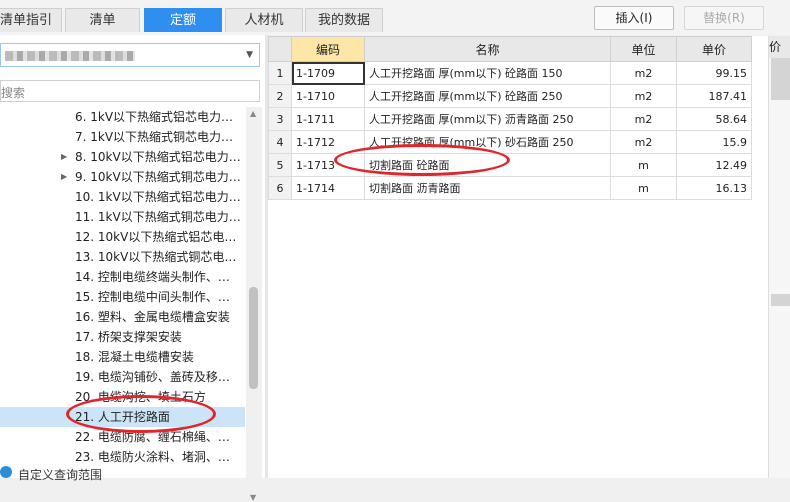  I want to click on tree-scrollbar: ▲ ▼, so click(254, 304).